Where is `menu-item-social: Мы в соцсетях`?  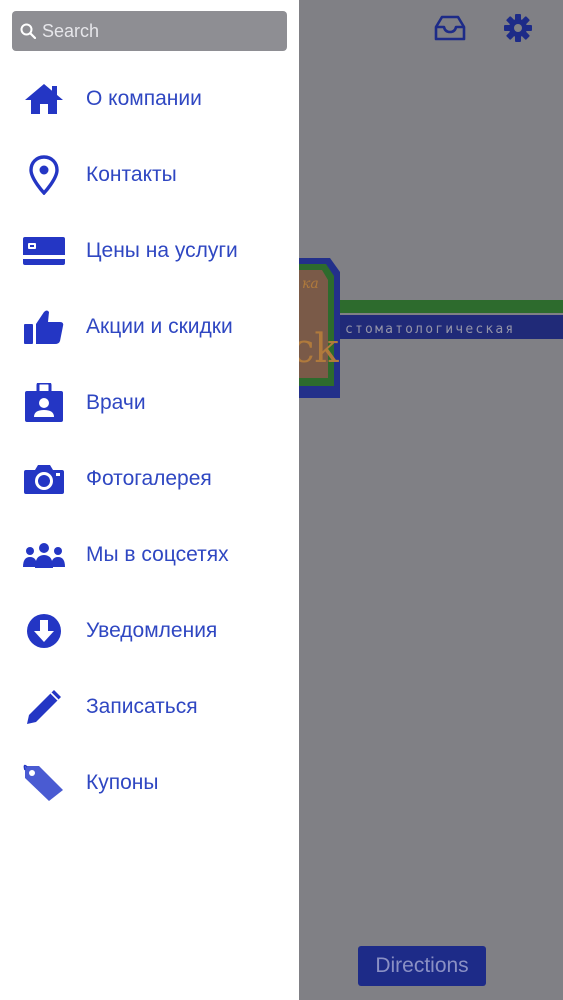
menu-item-social: Мы в соцсетях is located at coordinates (149, 555).